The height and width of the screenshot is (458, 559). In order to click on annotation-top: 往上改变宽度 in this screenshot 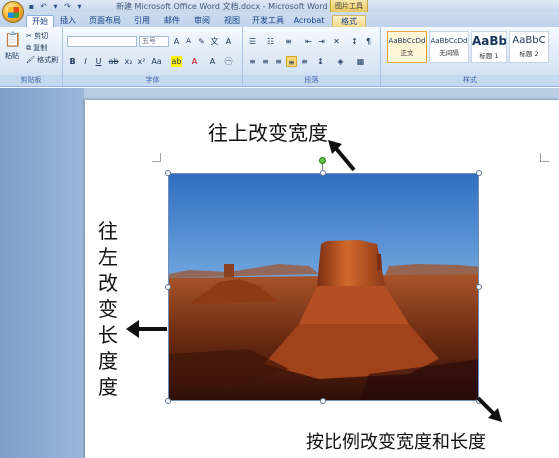, I will do `click(268, 133)`.